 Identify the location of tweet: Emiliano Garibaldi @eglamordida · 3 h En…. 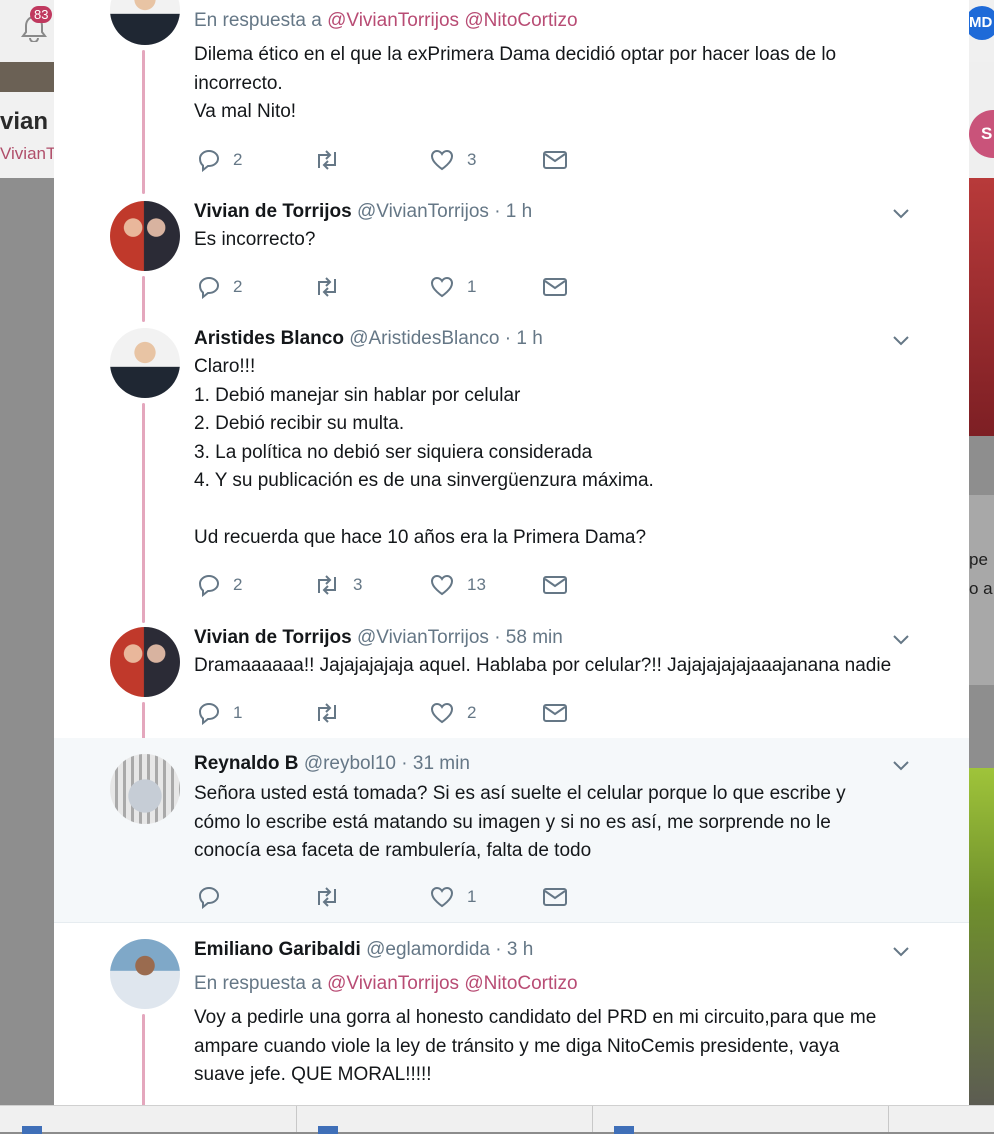
(511, 1014).